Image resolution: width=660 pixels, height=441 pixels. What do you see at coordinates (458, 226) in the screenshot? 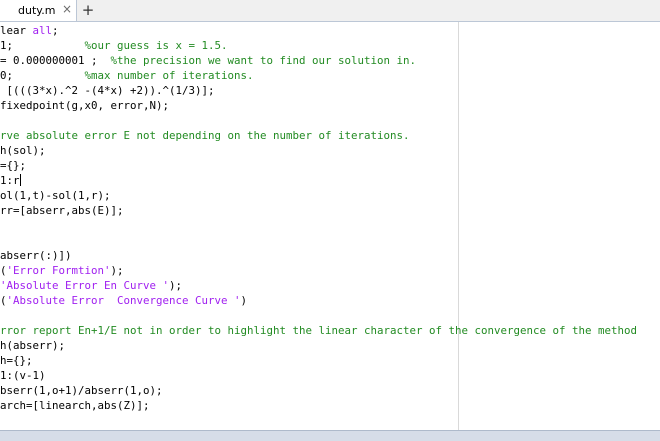
I see `right-margin-line` at bounding box center [458, 226].